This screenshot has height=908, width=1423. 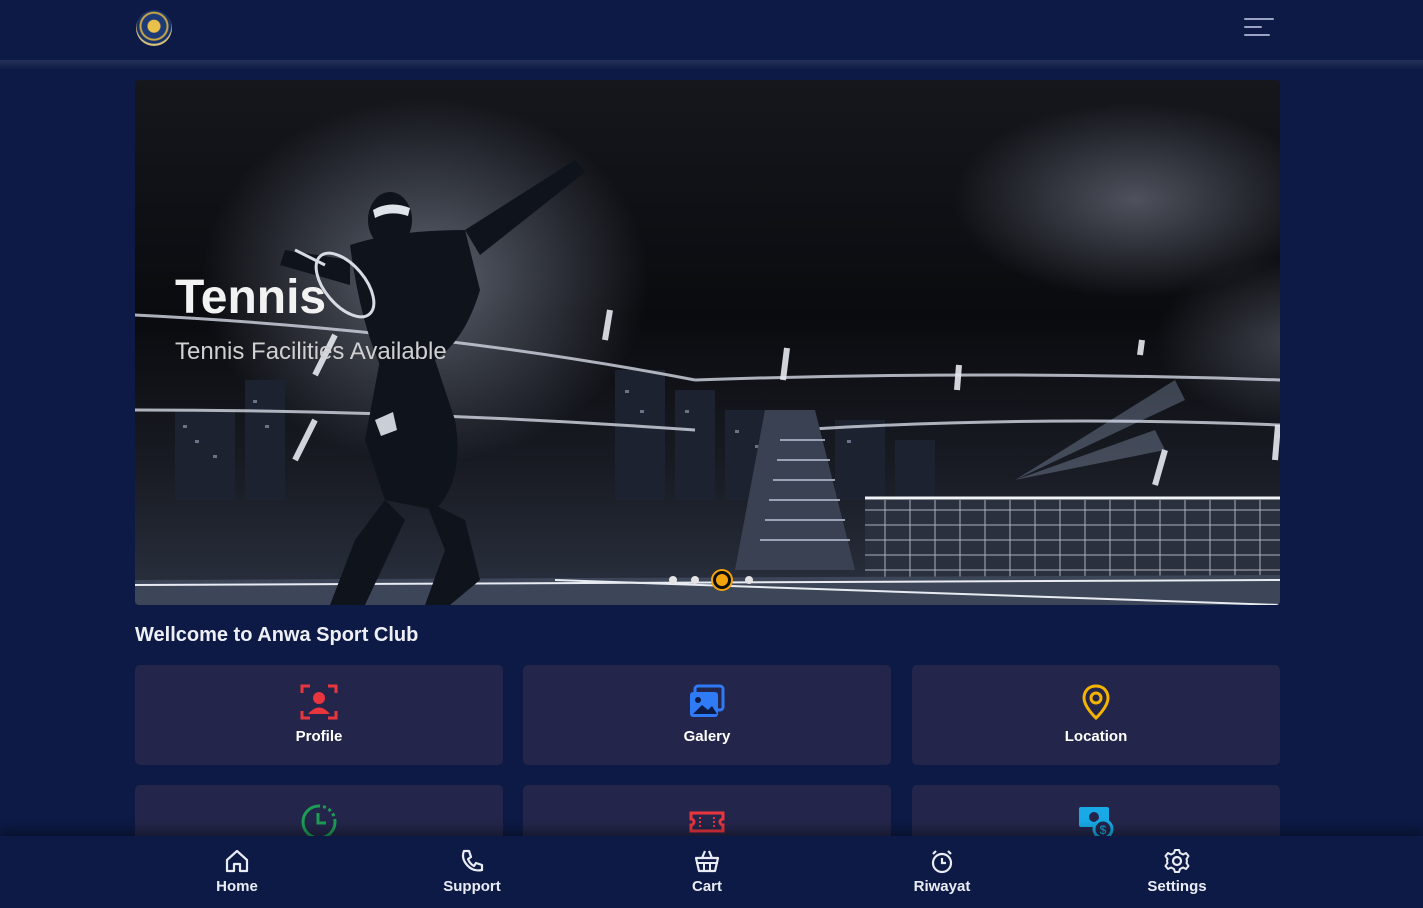 What do you see at coordinates (942, 862) in the screenshot?
I see `stopwatch-icon` at bounding box center [942, 862].